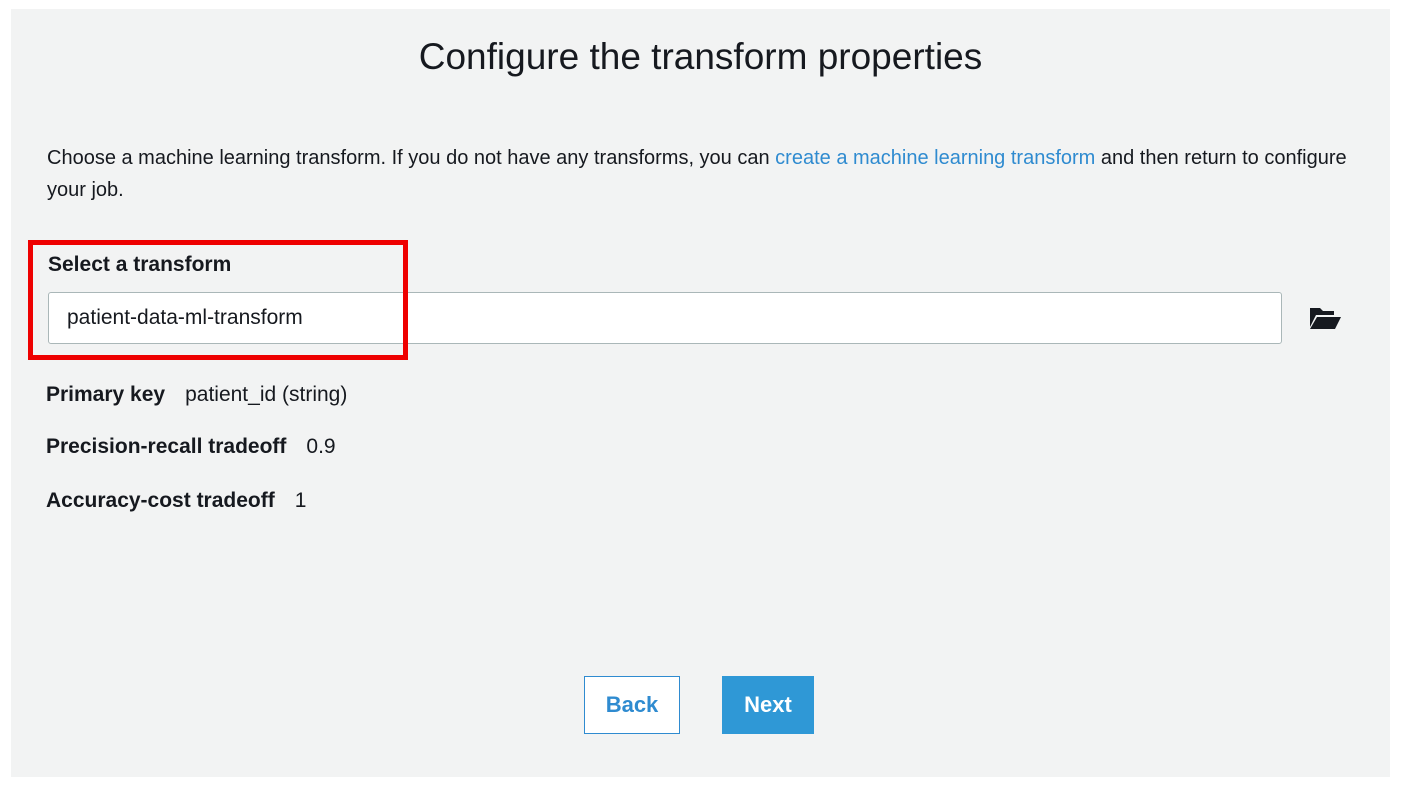 This screenshot has height=786, width=1404. Describe the element at coordinates (106, 394) in the screenshot. I see `primary-key-label: Primary key` at that location.